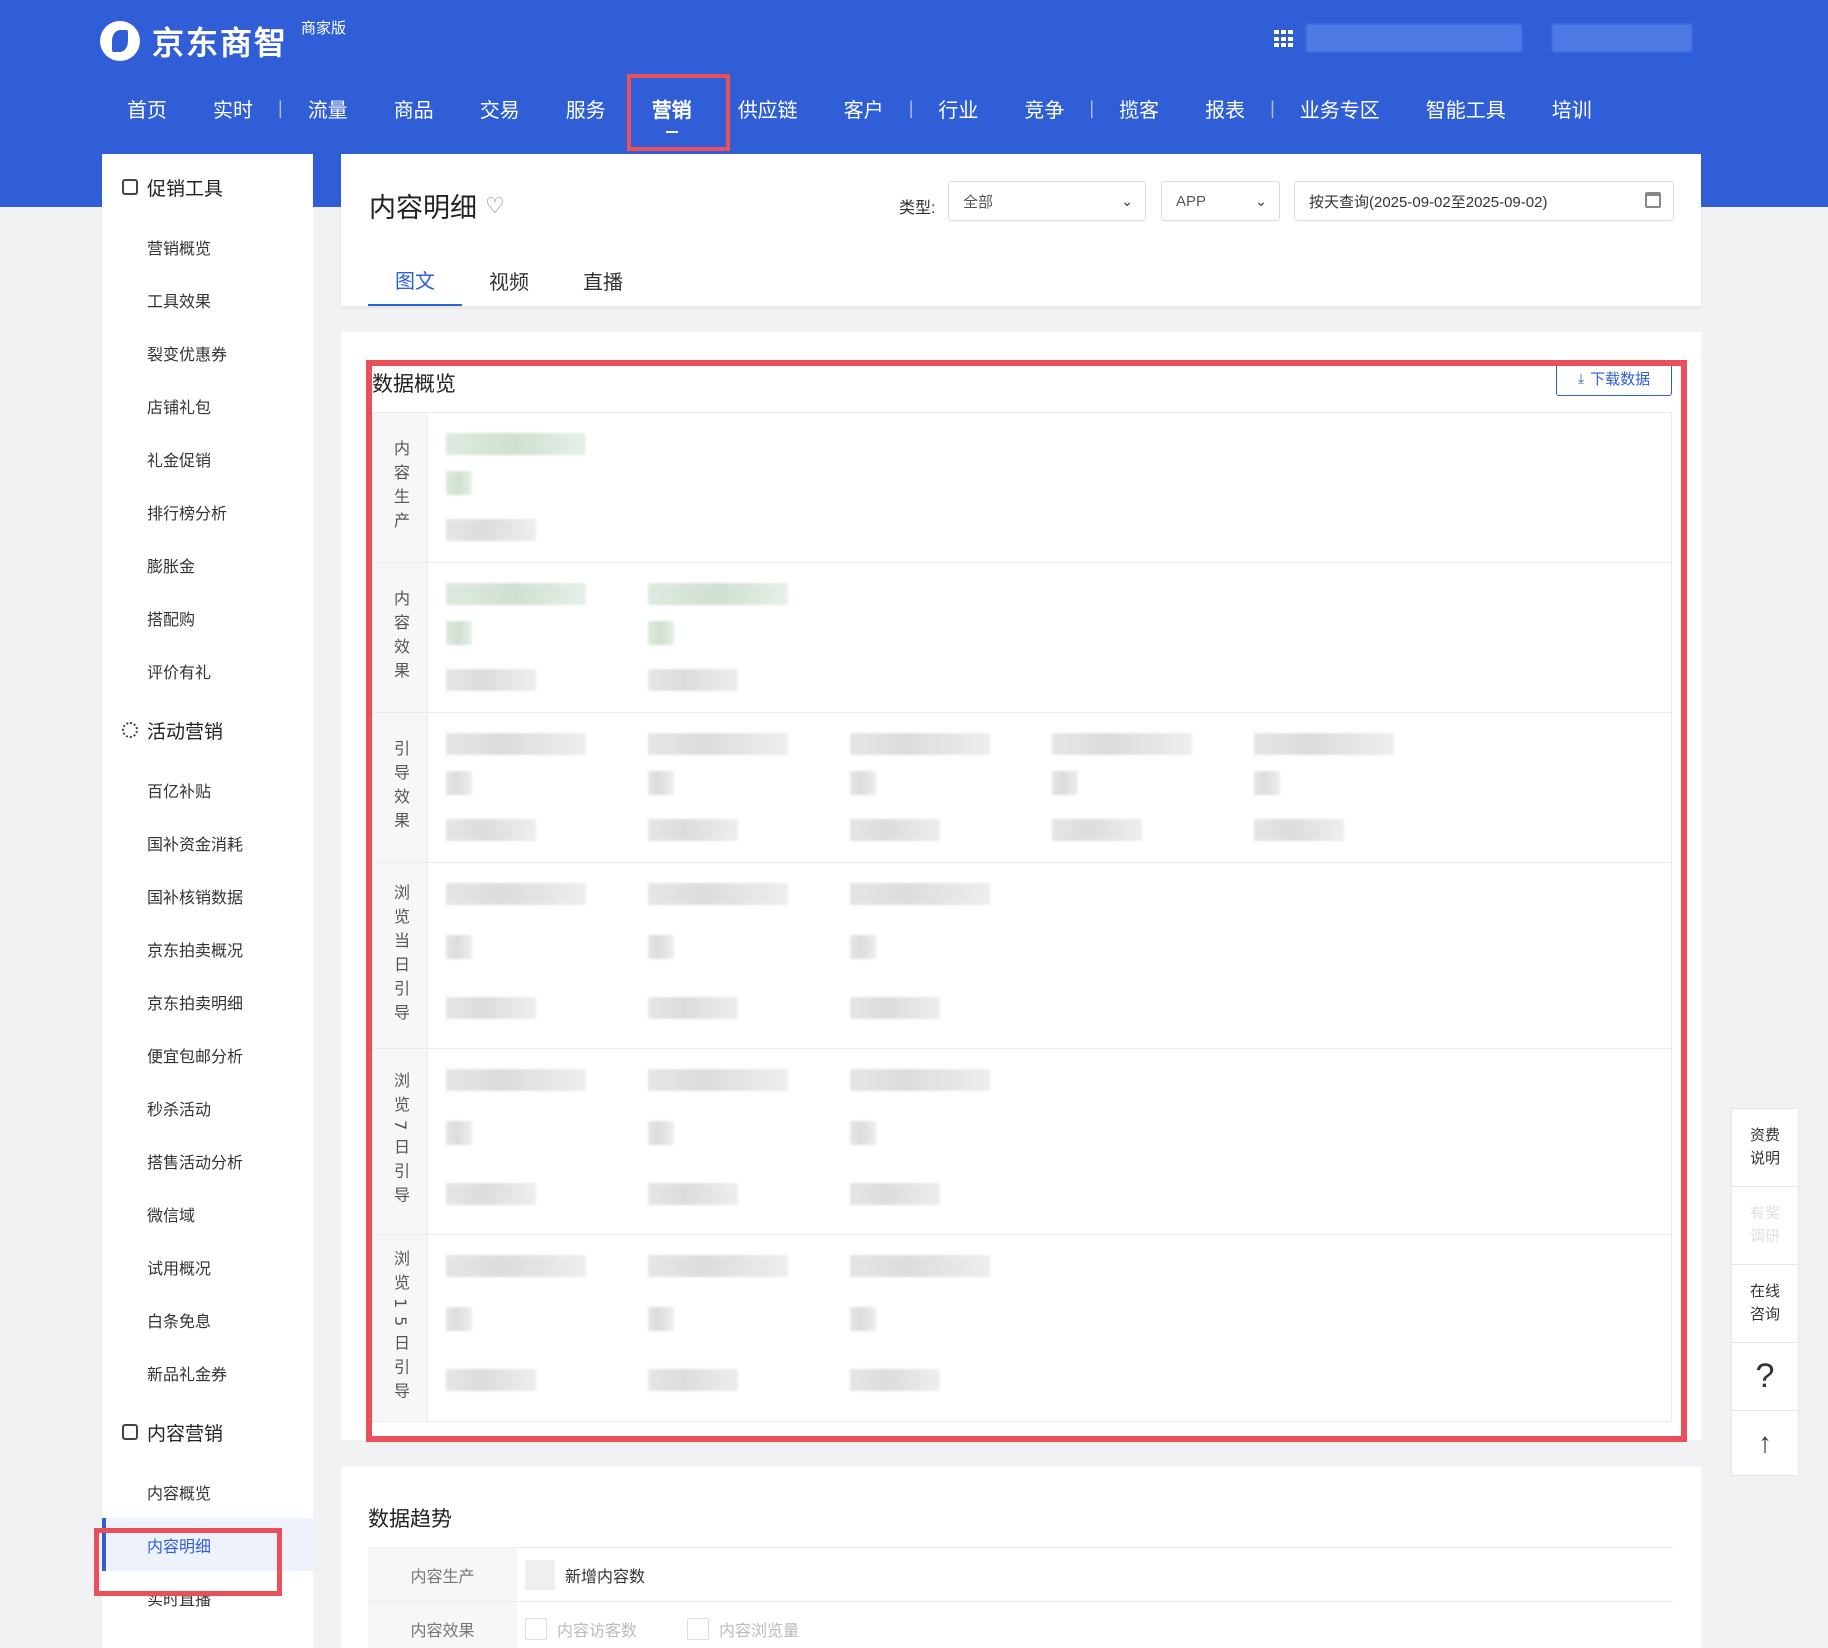  What do you see at coordinates (207, 1213) in the screenshot?
I see `sidebar-item: 微信域` at bounding box center [207, 1213].